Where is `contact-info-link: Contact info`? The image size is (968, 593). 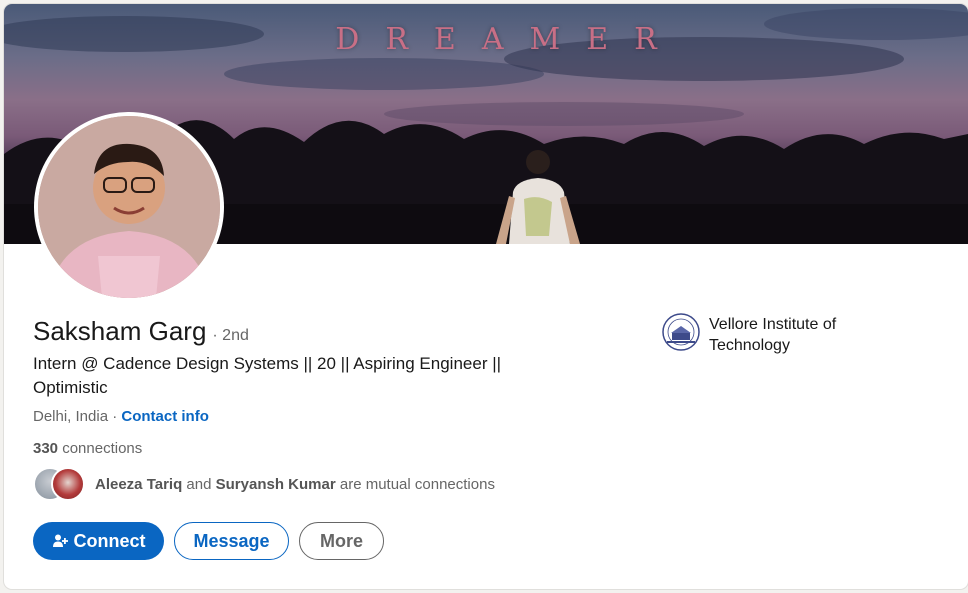
contact-info-link: Contact info is located at coordinates (165, 416).